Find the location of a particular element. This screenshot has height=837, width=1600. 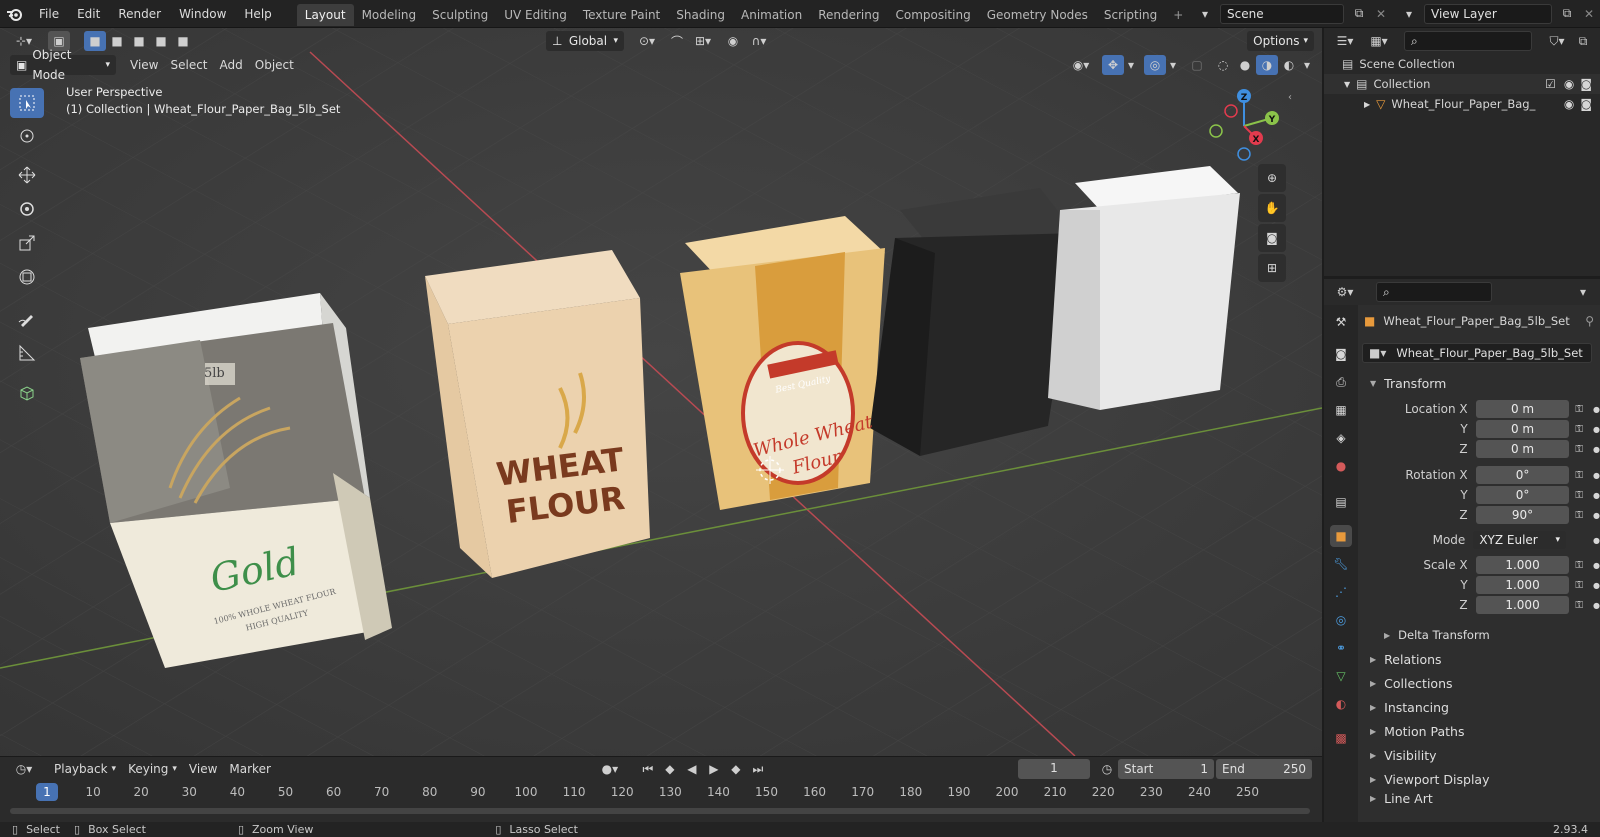

xray-toggle-icon: ▢ is located at coordinates (1197, 65).